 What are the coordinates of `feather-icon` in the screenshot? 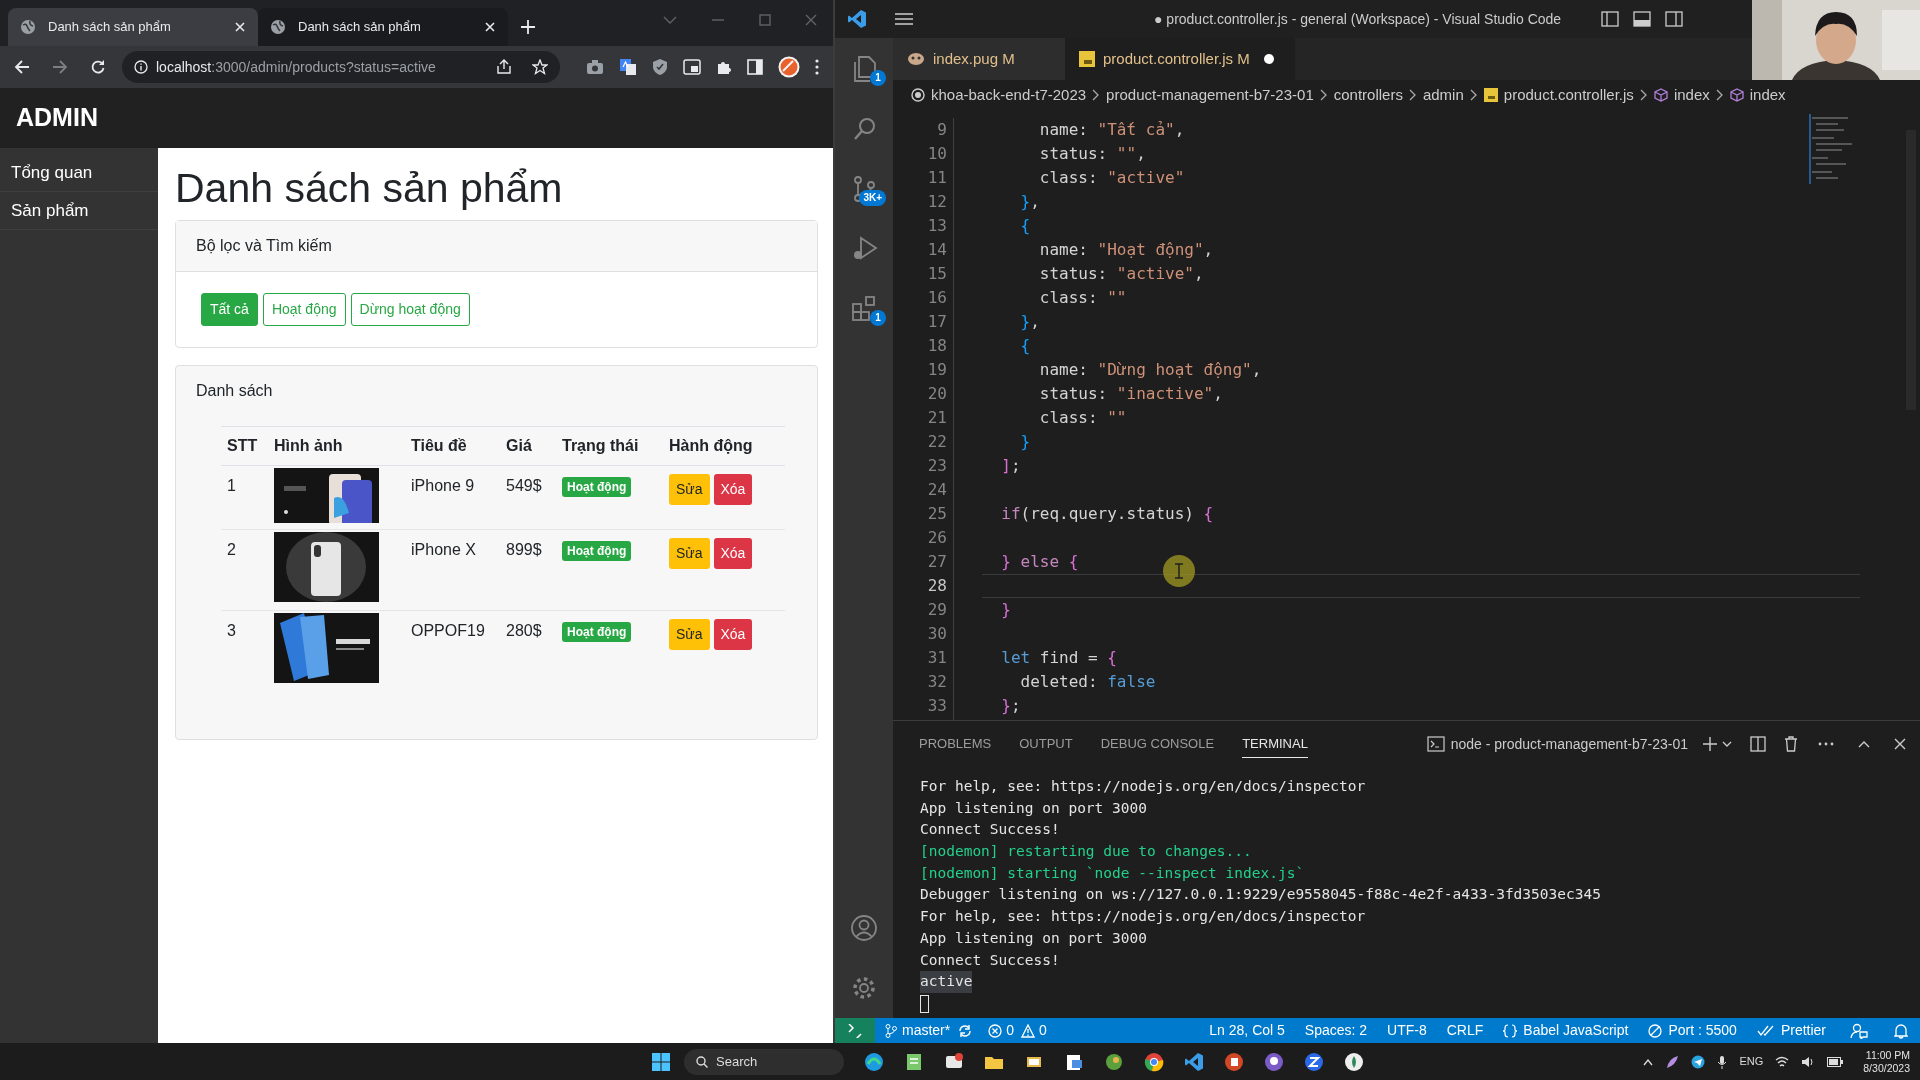 It's located at (1672, 1061).